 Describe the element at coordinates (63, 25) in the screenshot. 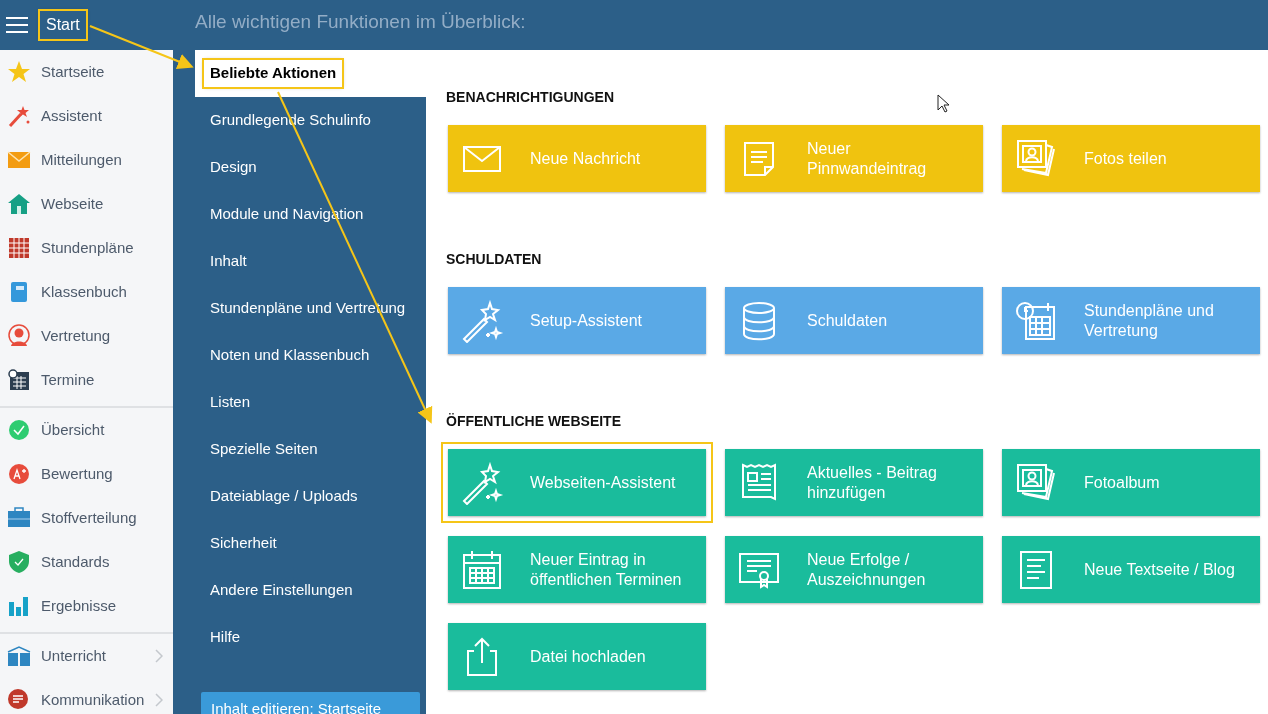

I see `start-link: Start` at that location.